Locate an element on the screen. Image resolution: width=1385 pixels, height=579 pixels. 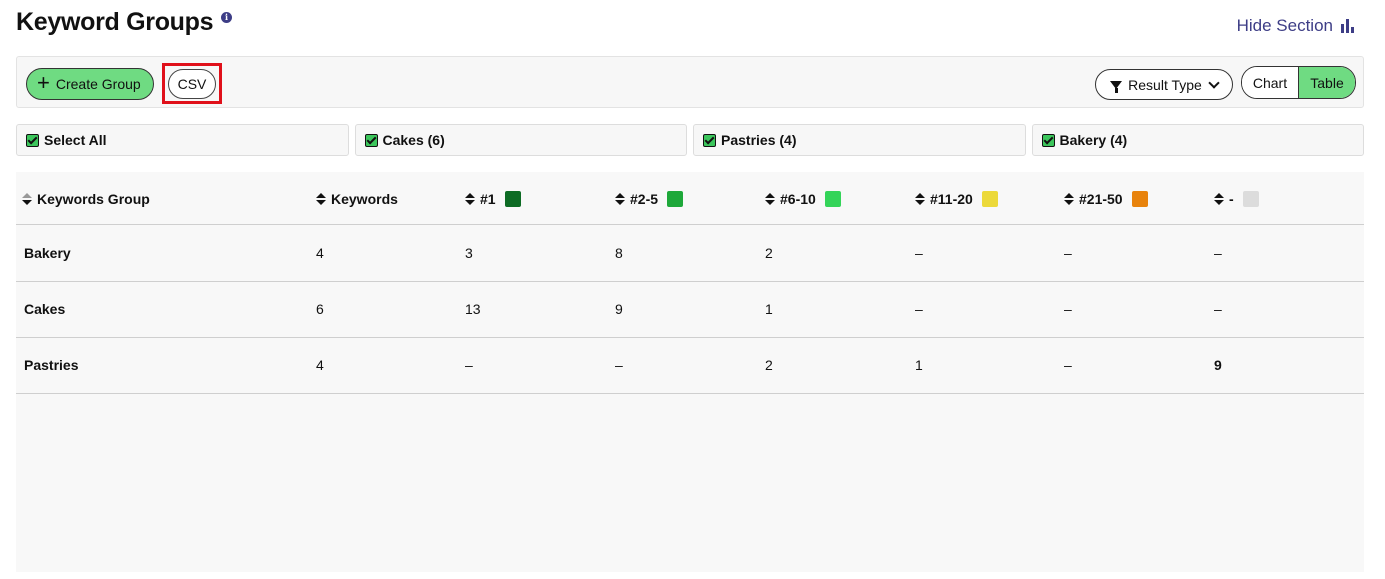
column-header-rank-21-50: #21-50 is located at coordinates (1106, 198).